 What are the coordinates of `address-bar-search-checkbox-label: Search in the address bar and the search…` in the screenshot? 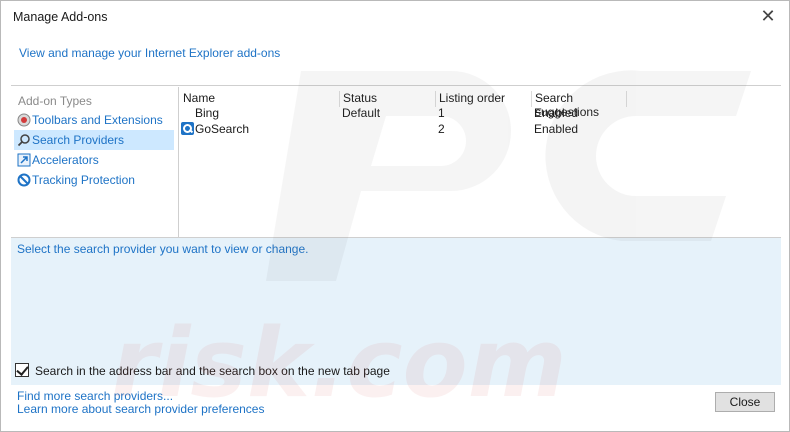 It's located at (212, 371).